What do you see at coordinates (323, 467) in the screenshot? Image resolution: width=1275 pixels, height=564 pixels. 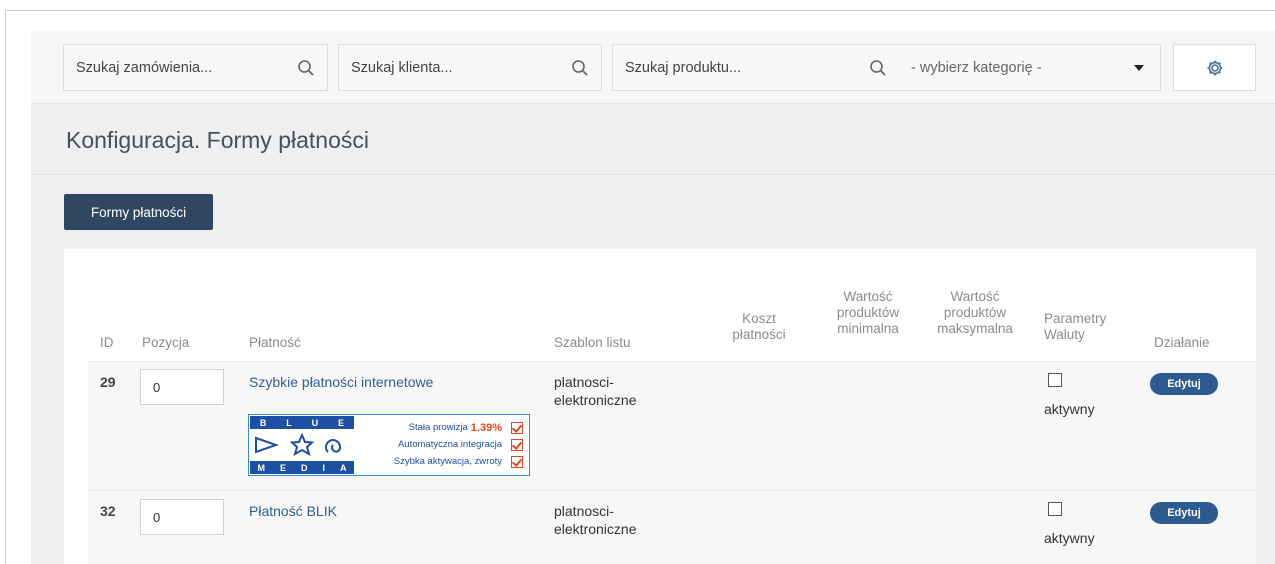 I see `logo-letter: I` at bounding box center [323, 467].